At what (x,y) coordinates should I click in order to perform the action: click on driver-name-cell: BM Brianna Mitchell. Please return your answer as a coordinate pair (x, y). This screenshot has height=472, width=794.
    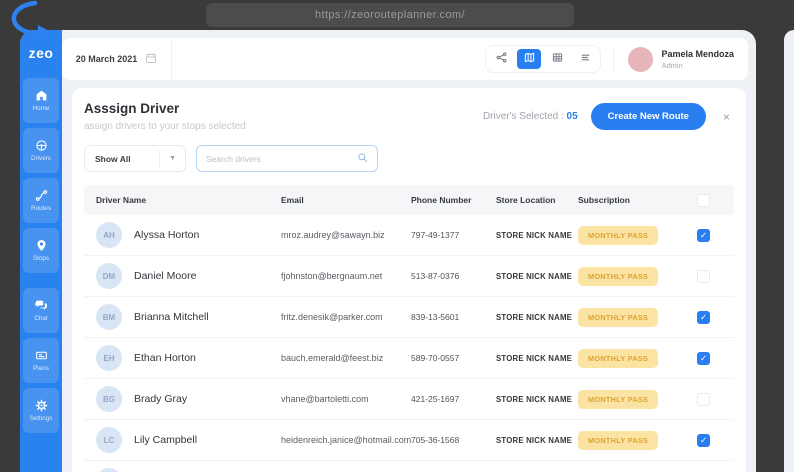
    Looking at the image, I should click on (188, 317).